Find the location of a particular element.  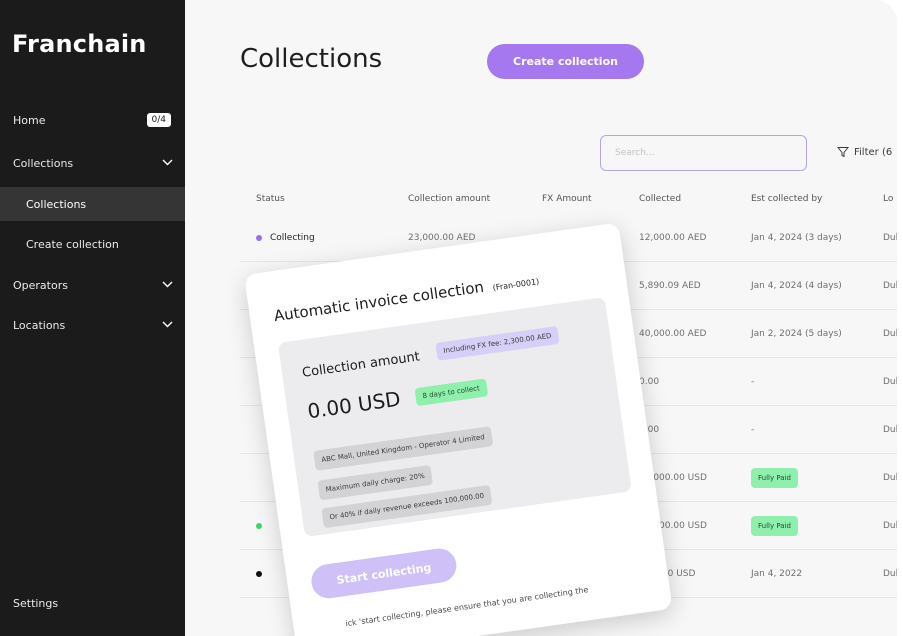

status-cell: Collecting is located at coordinates (285, 238).